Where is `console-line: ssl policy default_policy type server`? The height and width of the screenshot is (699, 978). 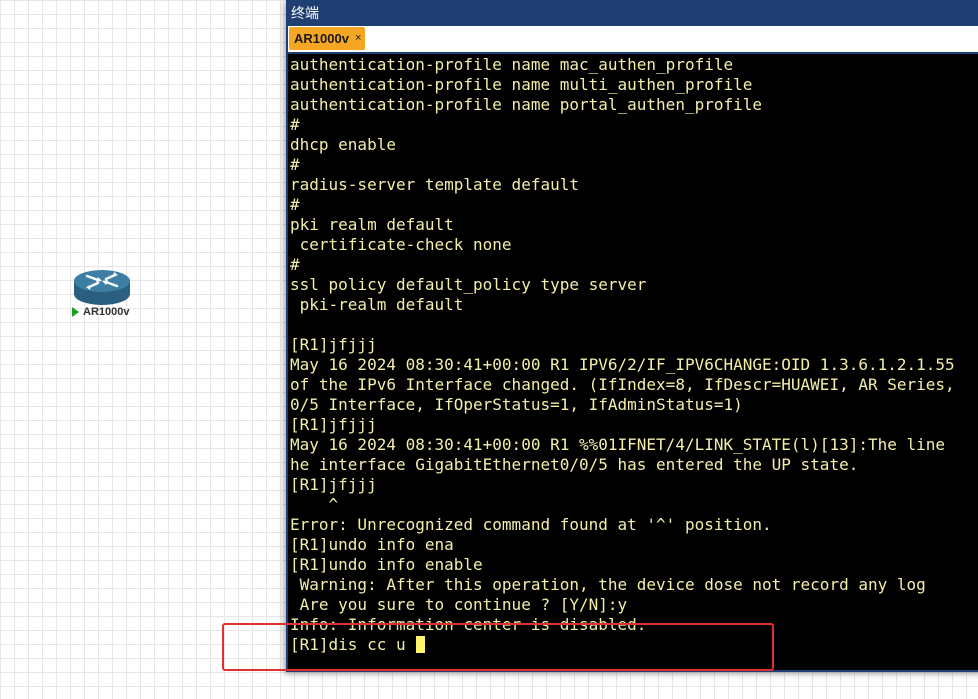
console-line: ssl policy default_policy type server is located at coordinates (468, 284).